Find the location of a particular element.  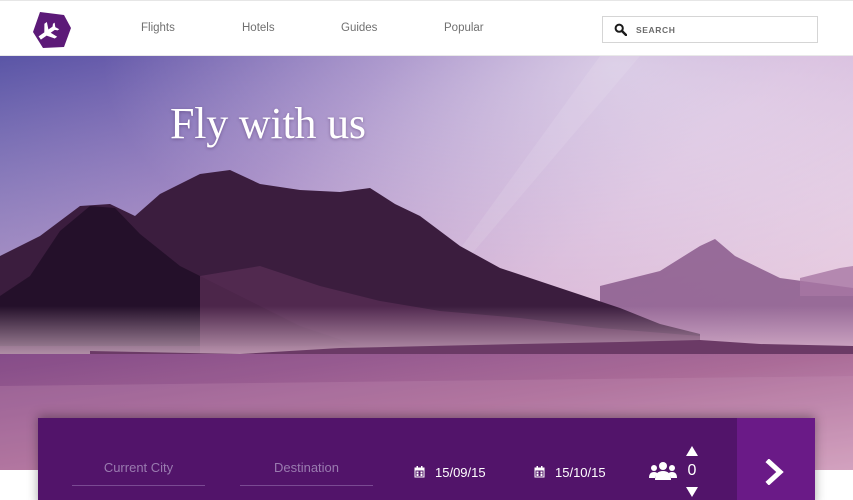

decrement-guests-button is located at coordinates (692, 492).